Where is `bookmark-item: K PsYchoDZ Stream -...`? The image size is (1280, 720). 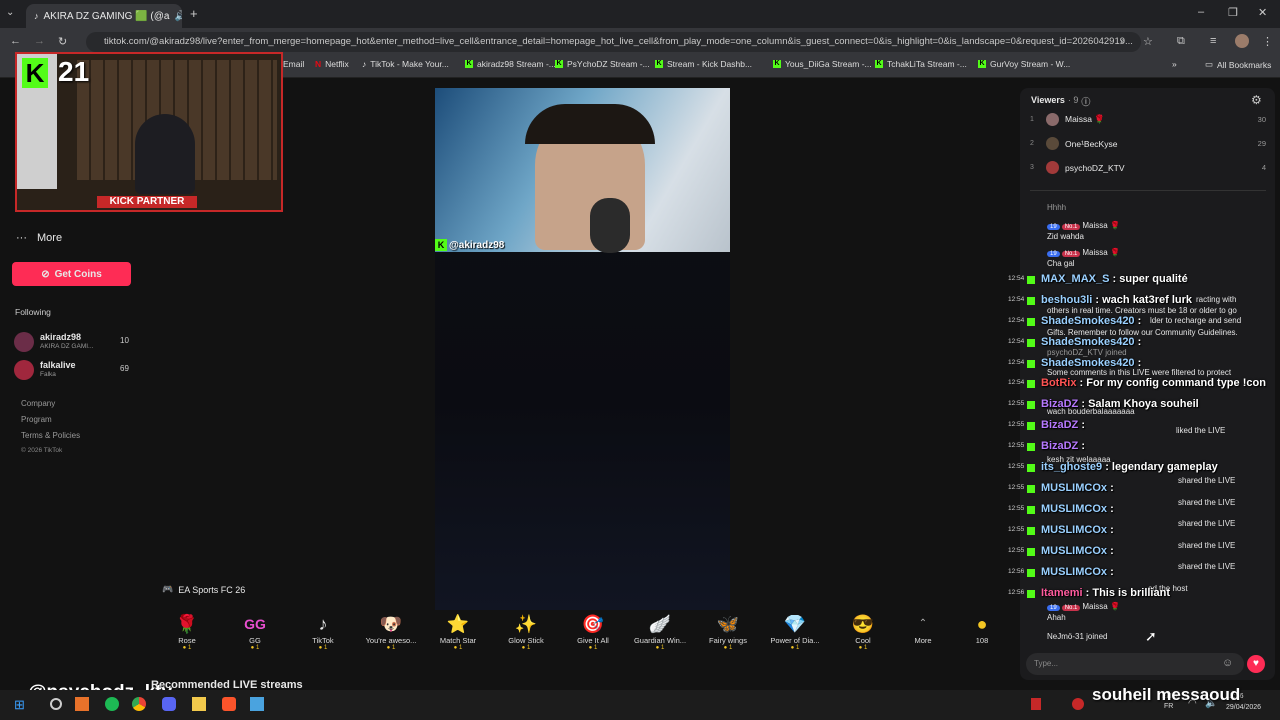
bookmark-item: K PsYchoDZ Stream -... is located at coordinates (602, 64).